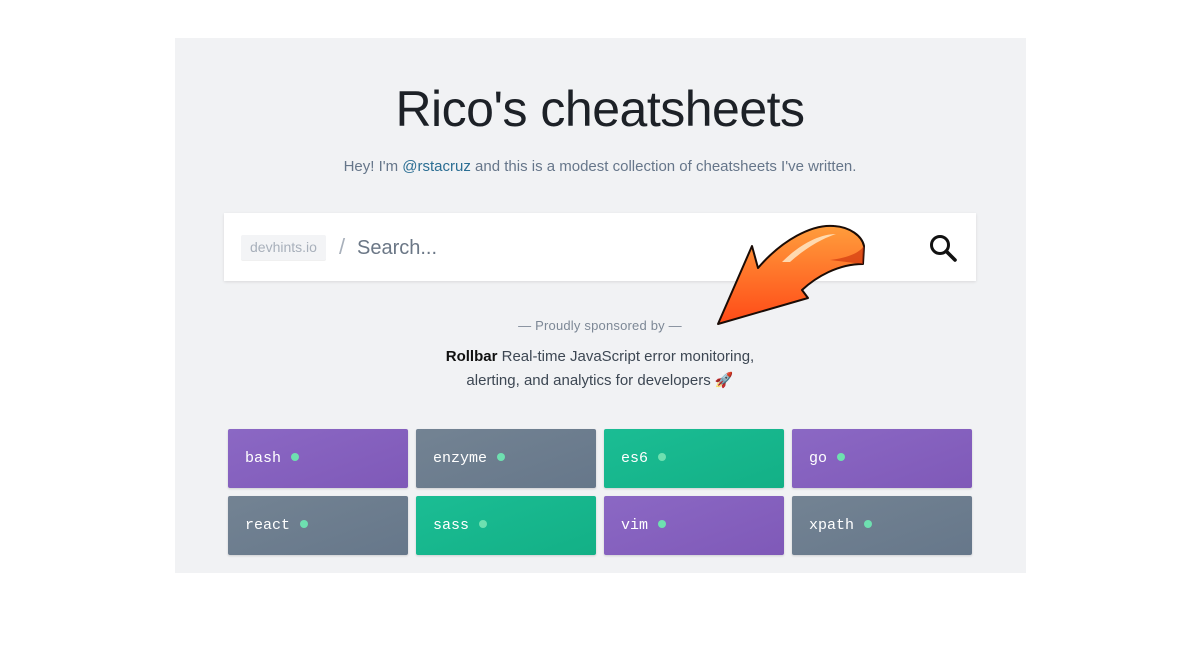 This screenshot has height=649, width=1200. Describe the element at coordinates (469, 458) in the screenshot. I see `sheet-tile-label: enzyme` at that location.